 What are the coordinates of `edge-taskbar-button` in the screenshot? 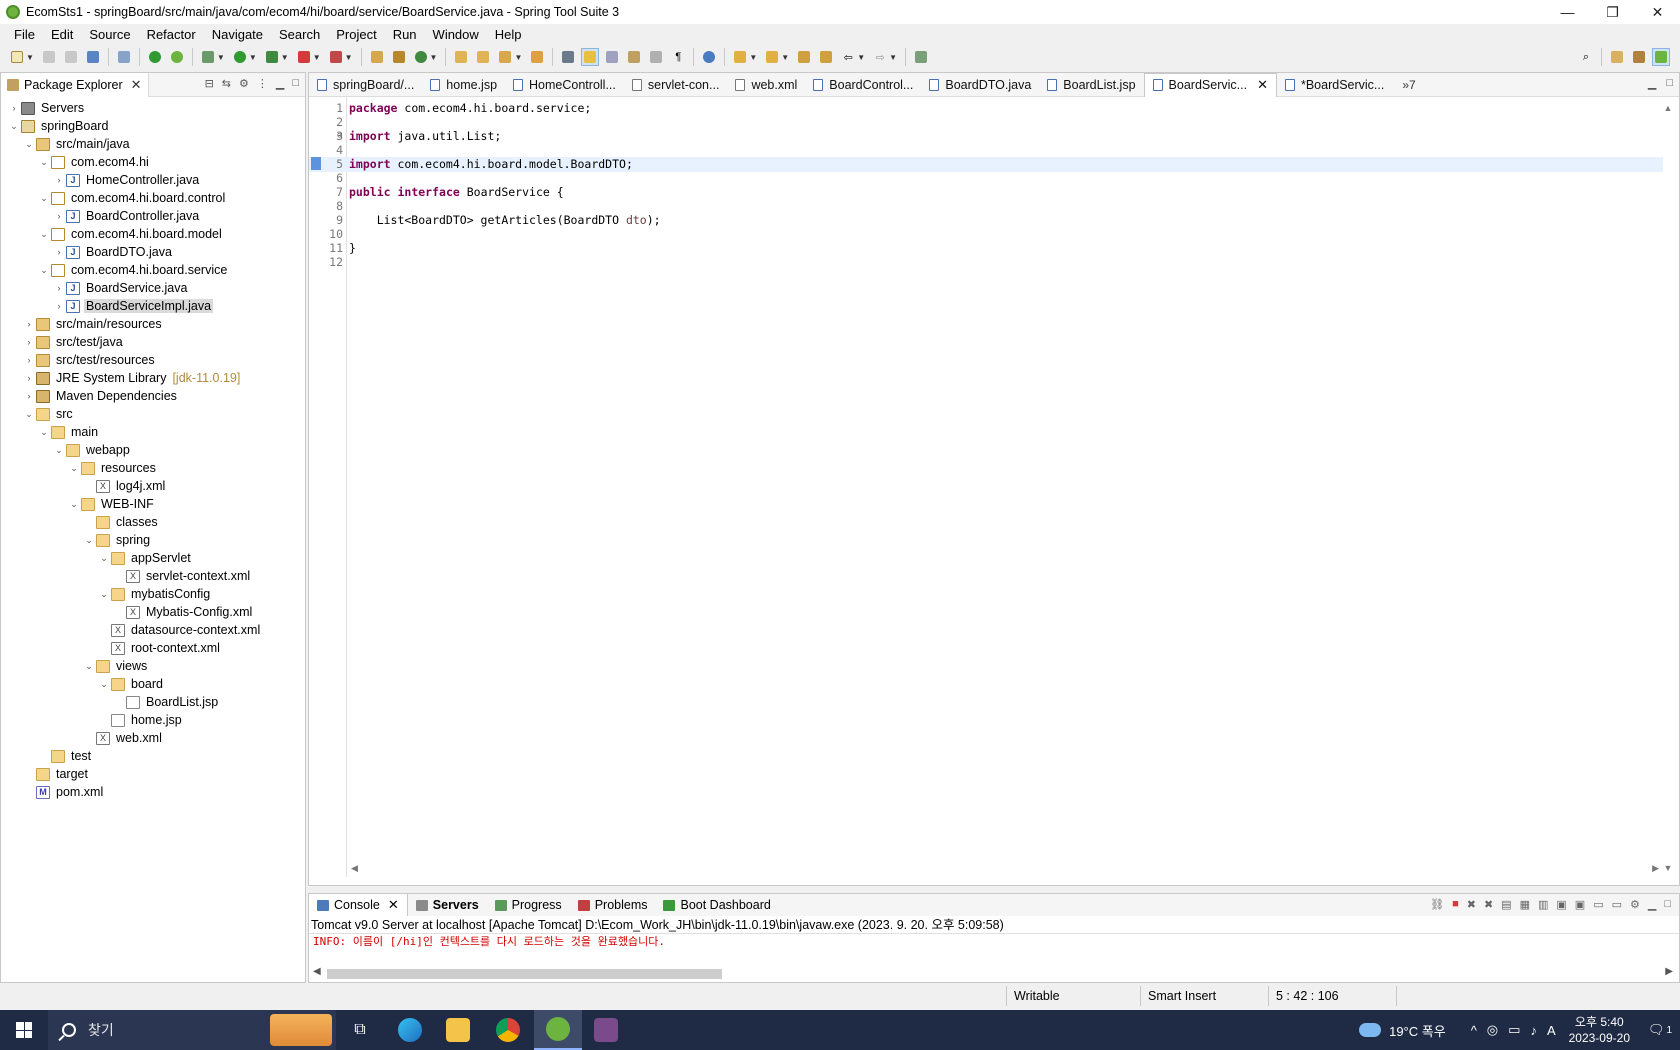 It's located at (410, 1030).